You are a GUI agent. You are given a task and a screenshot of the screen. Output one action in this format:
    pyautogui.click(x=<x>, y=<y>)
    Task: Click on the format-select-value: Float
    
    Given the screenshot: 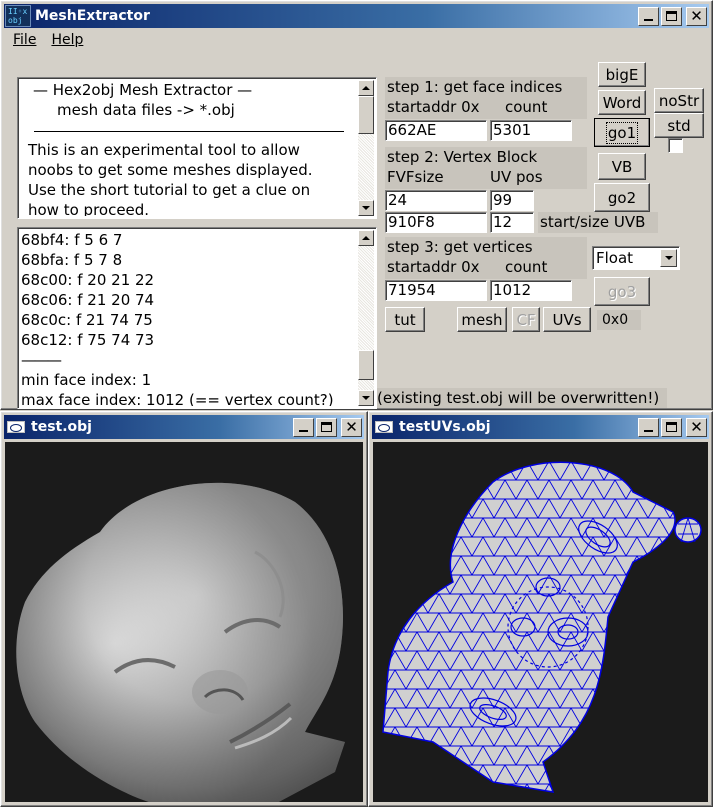 What is the action you would take?
    pyautogui.click(x=615, y=258)
    